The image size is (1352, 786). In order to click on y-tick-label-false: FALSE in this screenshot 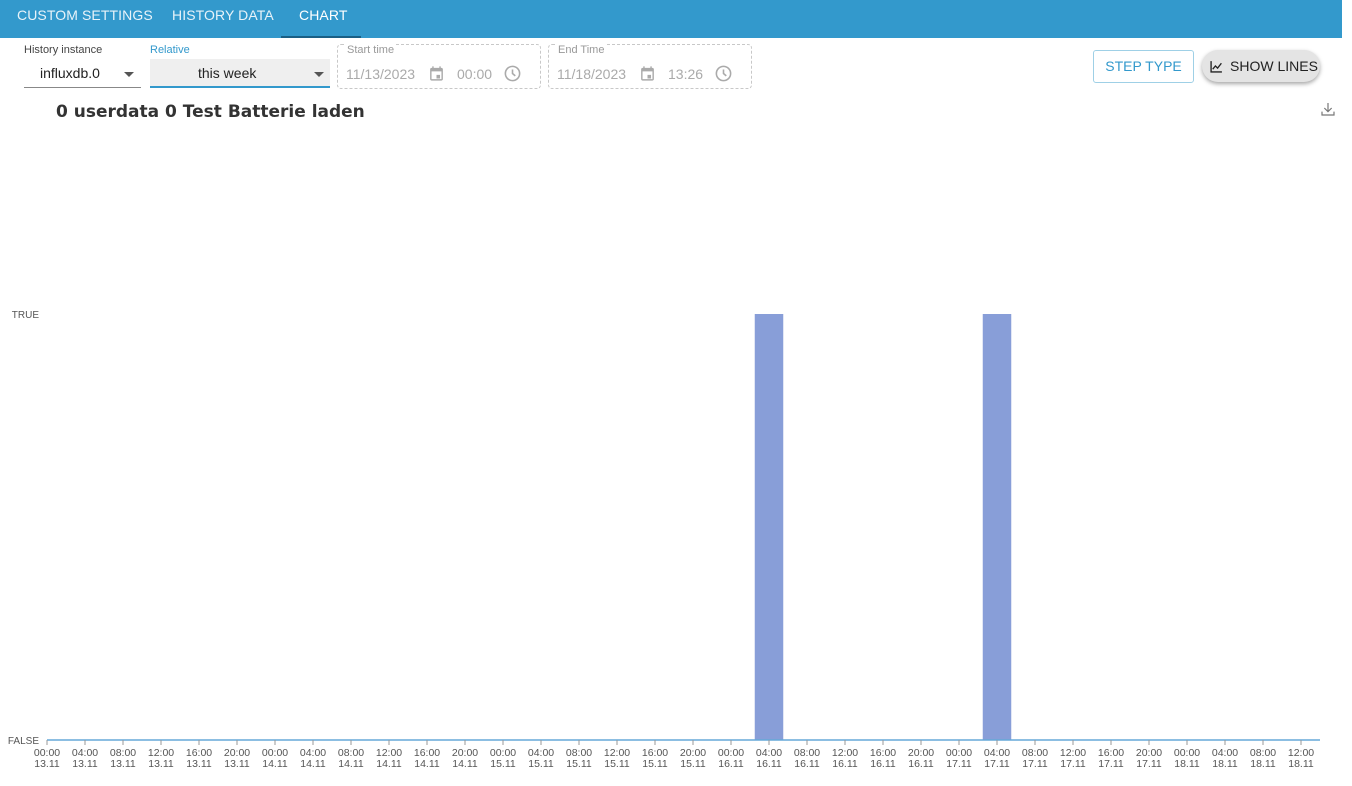, I will do `click(23, 741)`.